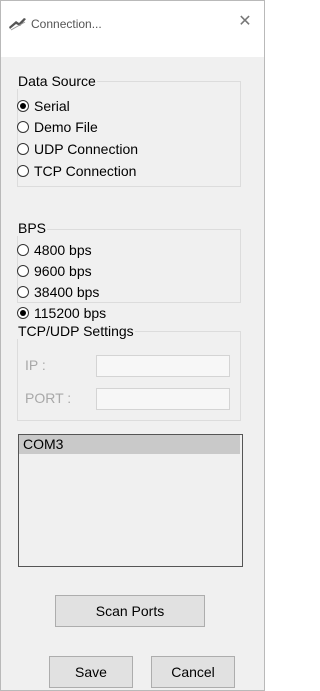 The height and width of the screenshot is (691, 320). I want to click on radio-serial: Serial, so click(43, 106).